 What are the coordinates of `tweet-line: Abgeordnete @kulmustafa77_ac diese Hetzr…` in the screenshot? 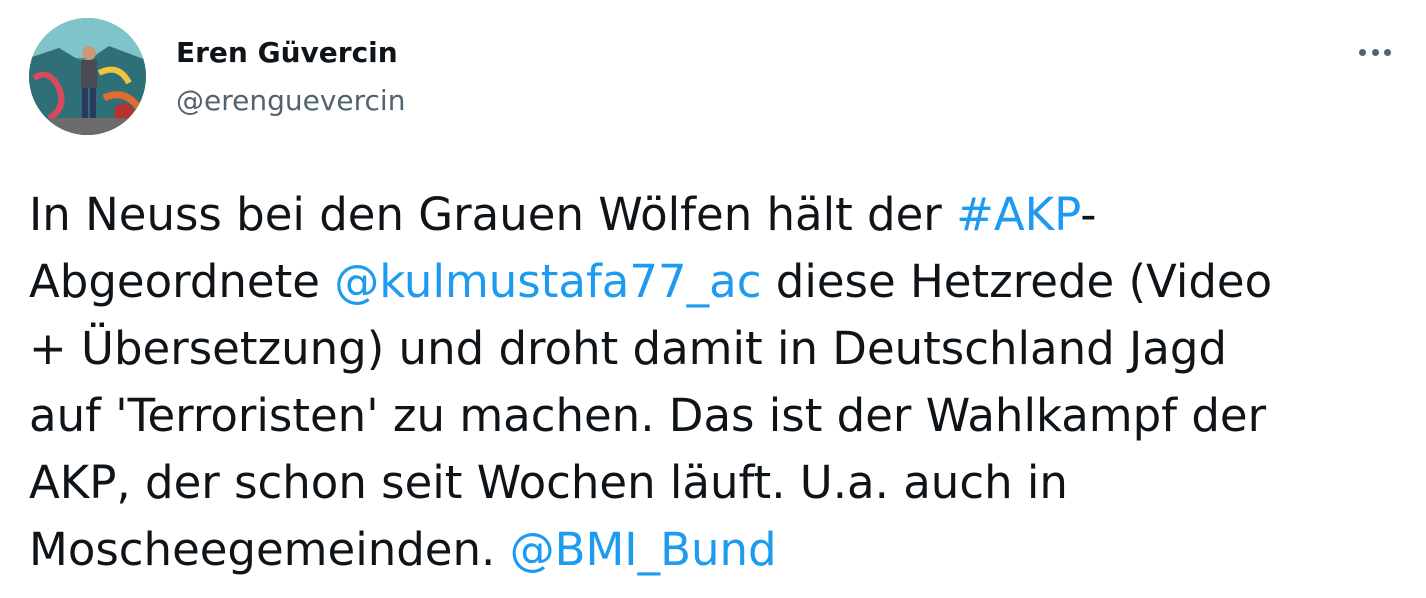 It's located at (719, 281).